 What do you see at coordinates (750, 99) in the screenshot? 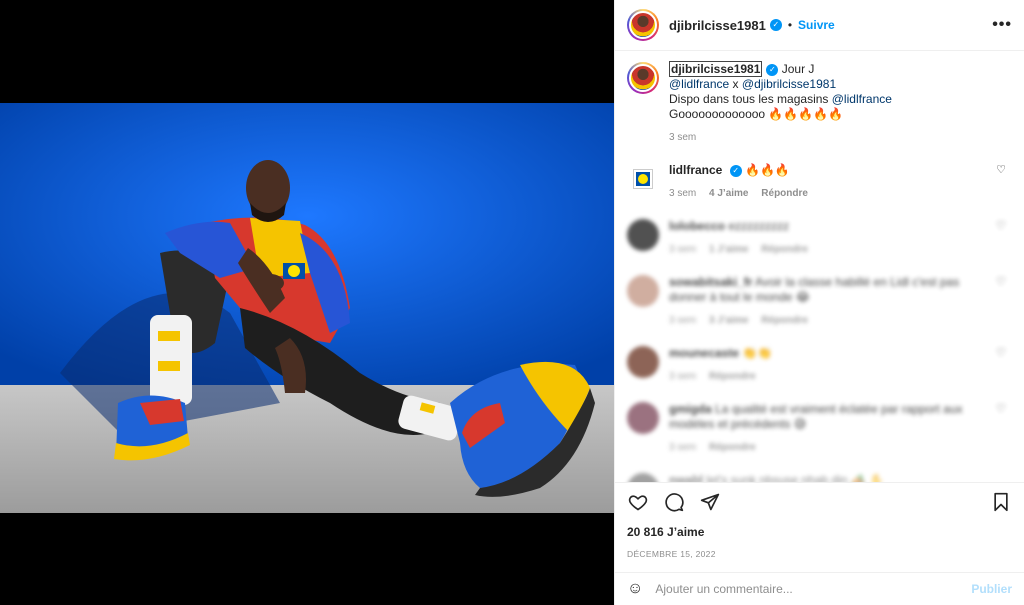
I see `caption-line3: Dispo dans tous les magasins` at bounding box center [750, 99].